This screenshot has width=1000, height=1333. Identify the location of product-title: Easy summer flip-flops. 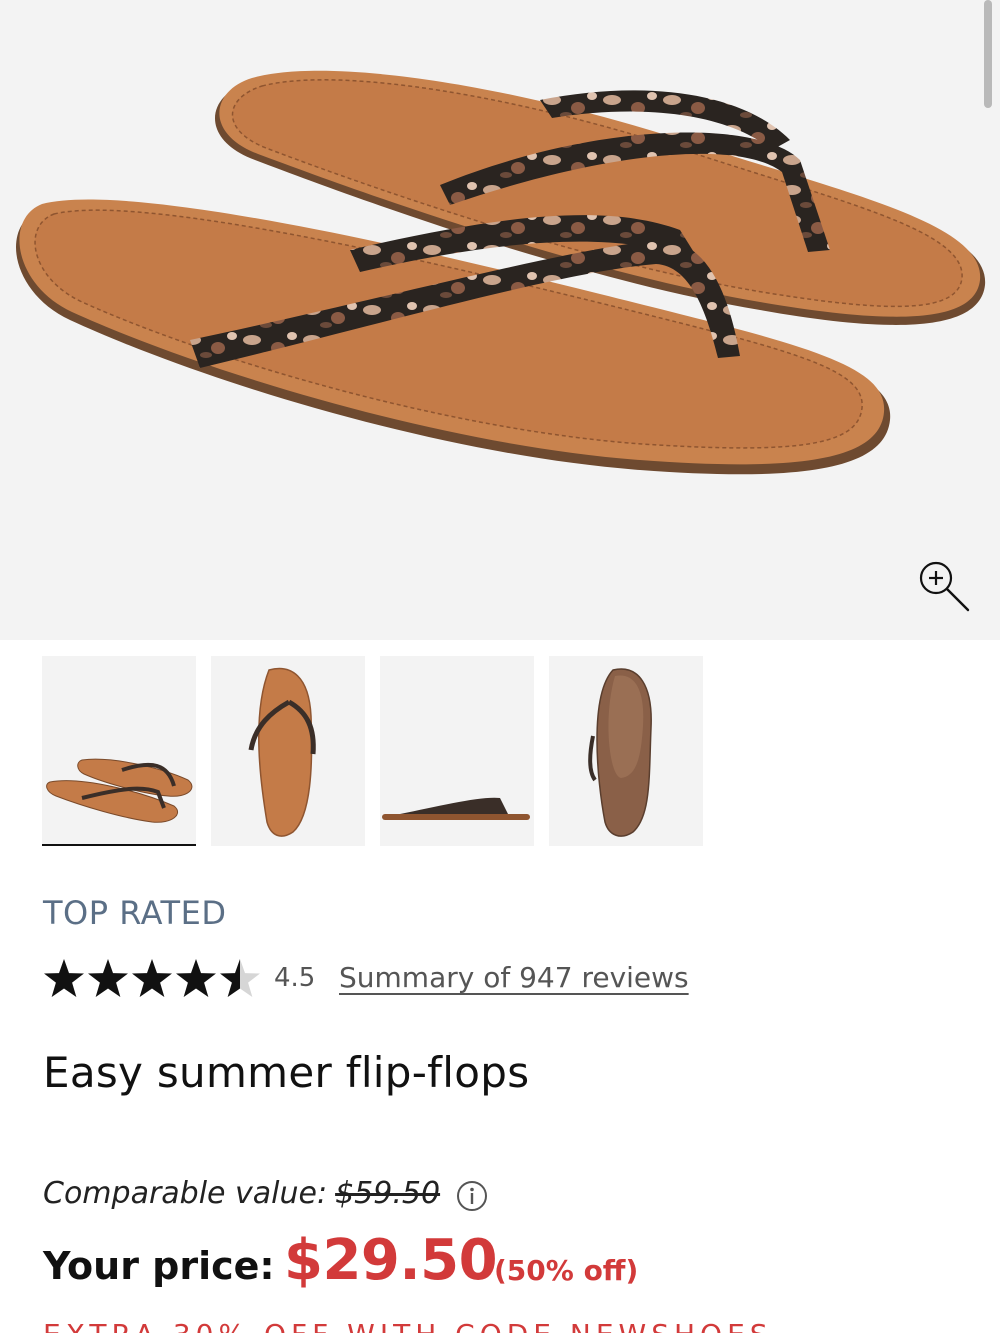
(286, 1072).